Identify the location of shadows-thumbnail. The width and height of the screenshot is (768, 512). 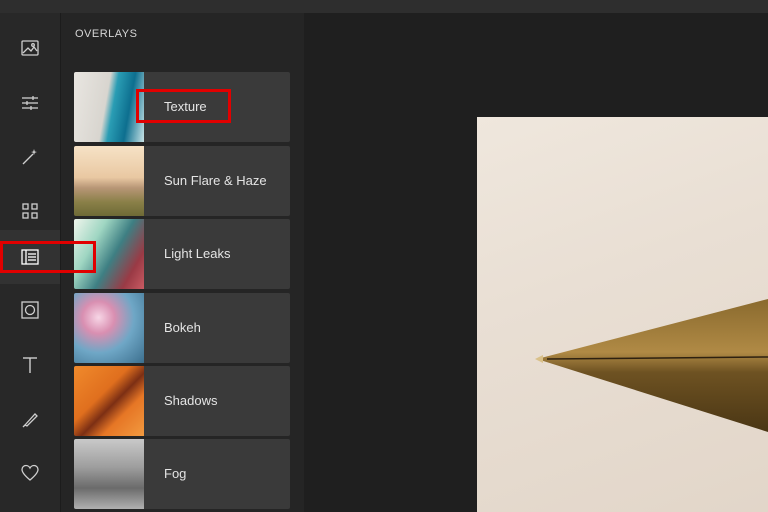
(109, 401).